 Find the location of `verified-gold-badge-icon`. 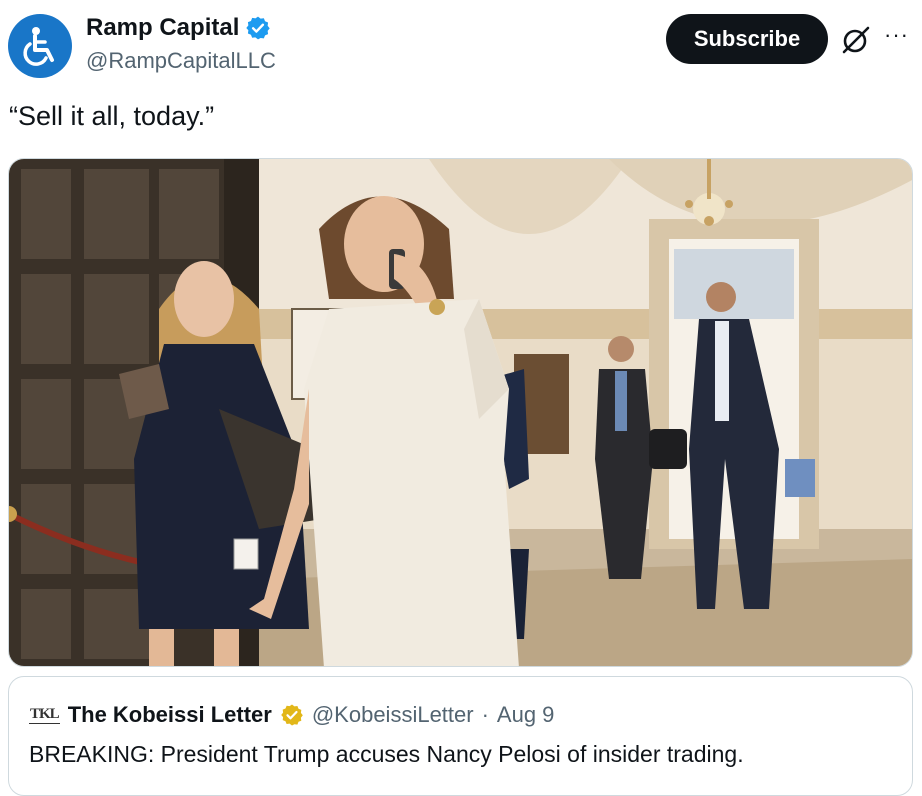

verified-gold-badge-icon is located at coordinates (292, 715).